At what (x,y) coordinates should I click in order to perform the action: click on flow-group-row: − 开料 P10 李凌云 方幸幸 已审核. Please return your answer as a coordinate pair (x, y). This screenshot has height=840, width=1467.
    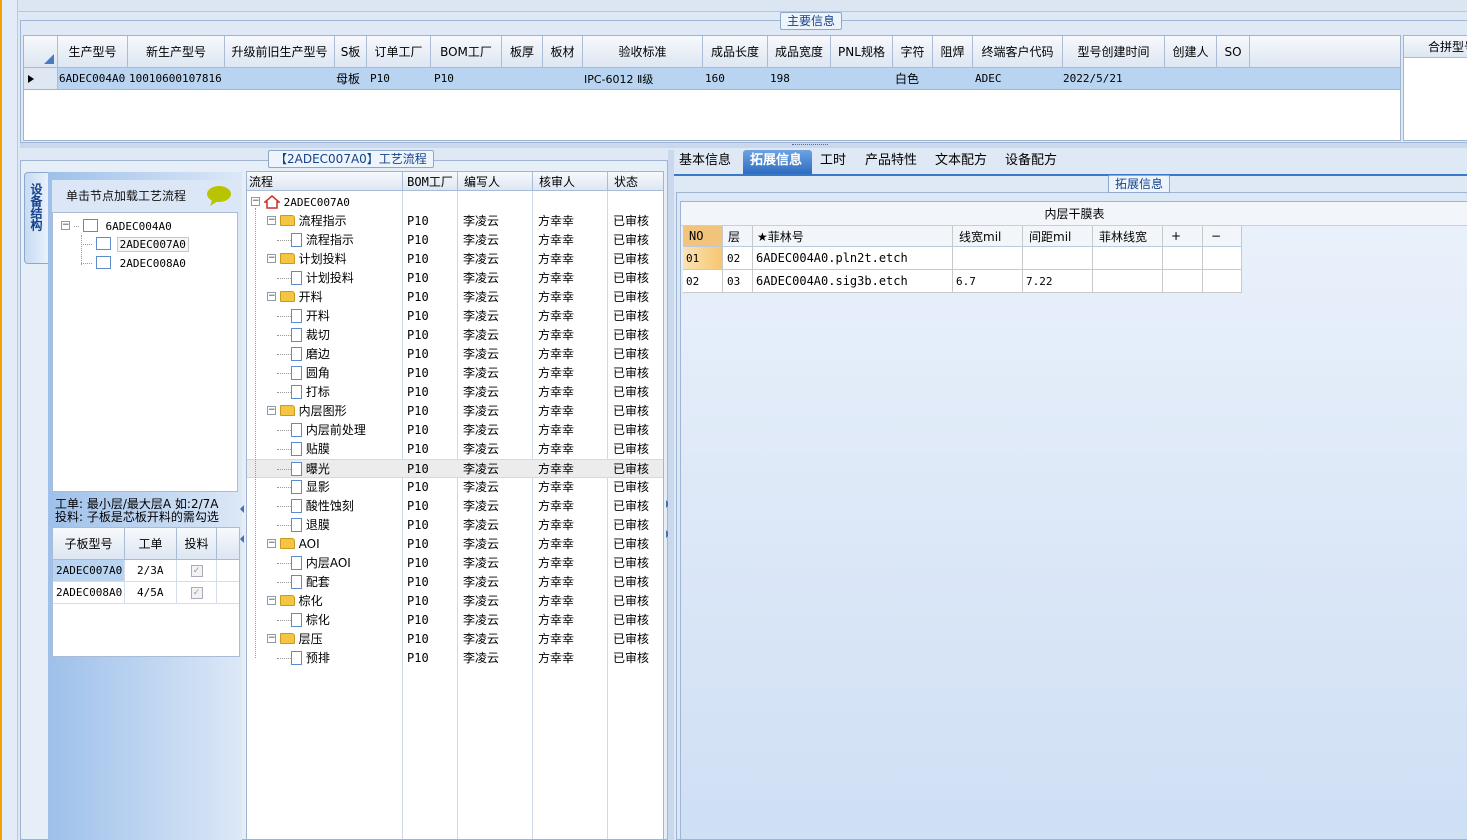
    Looking at the image, I should click on (455, 297).